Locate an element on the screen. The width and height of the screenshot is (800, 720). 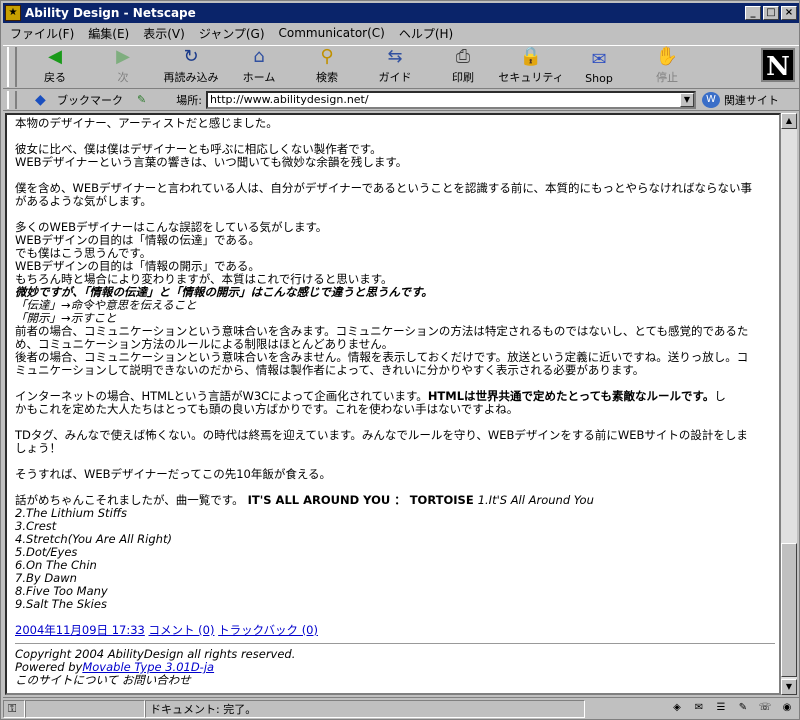
back-arrow-icon: ◀ is located at coordinates (55, 56).